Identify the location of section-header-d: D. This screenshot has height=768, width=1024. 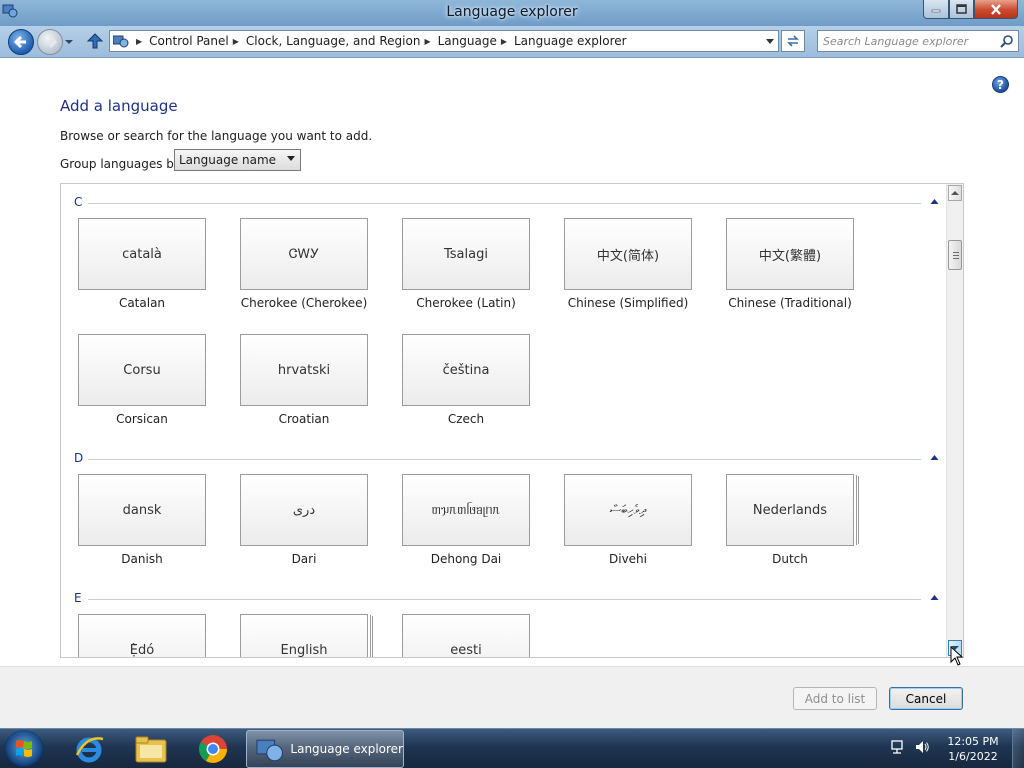
(501, 459).